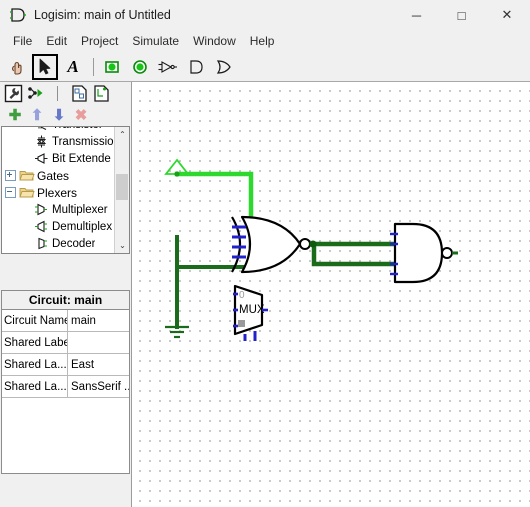 This screenshot has height=507, width=530. Describe the element at coordinates (37, 115) in the screenshot. I see `move-up-button: ⬆` at that location.